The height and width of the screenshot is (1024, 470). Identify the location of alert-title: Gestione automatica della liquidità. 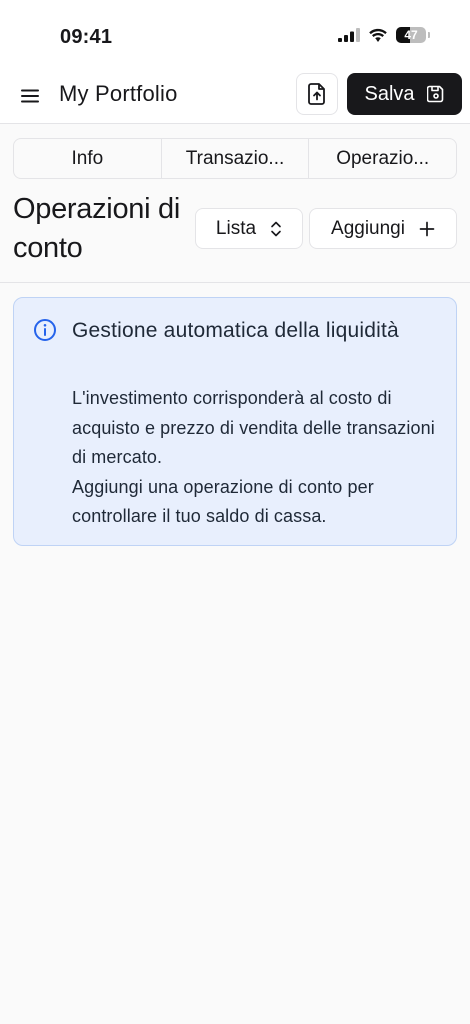
(235, 330).